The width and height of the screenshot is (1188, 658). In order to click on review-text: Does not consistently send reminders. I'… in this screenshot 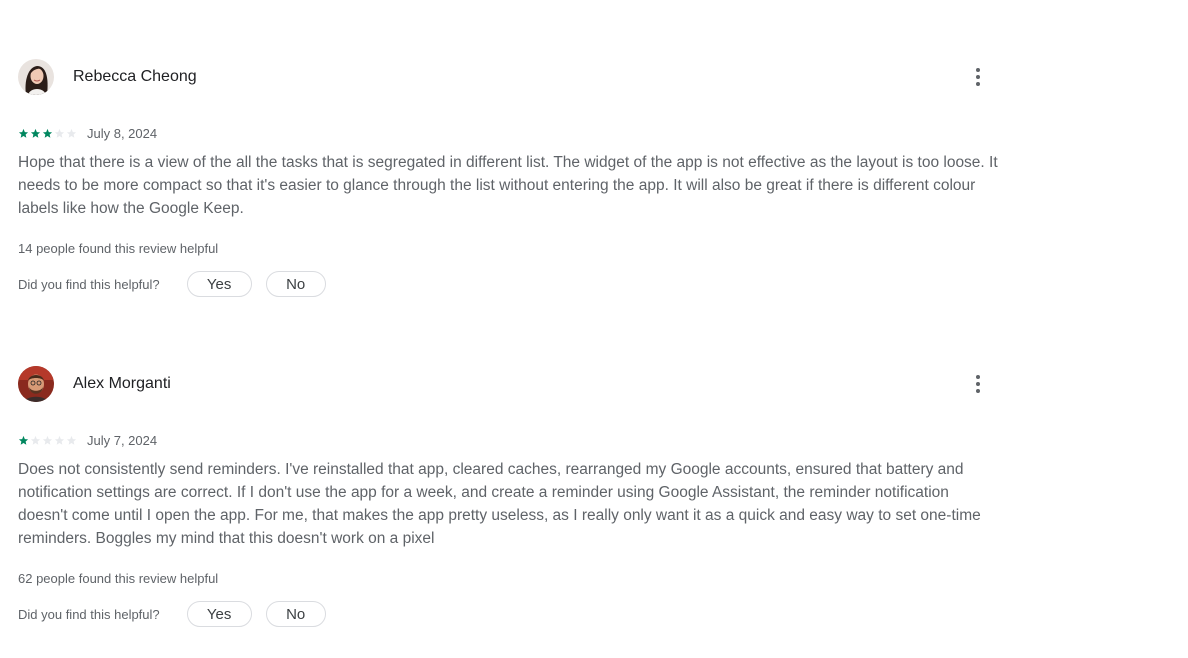, I will do `click(499, 504)`.